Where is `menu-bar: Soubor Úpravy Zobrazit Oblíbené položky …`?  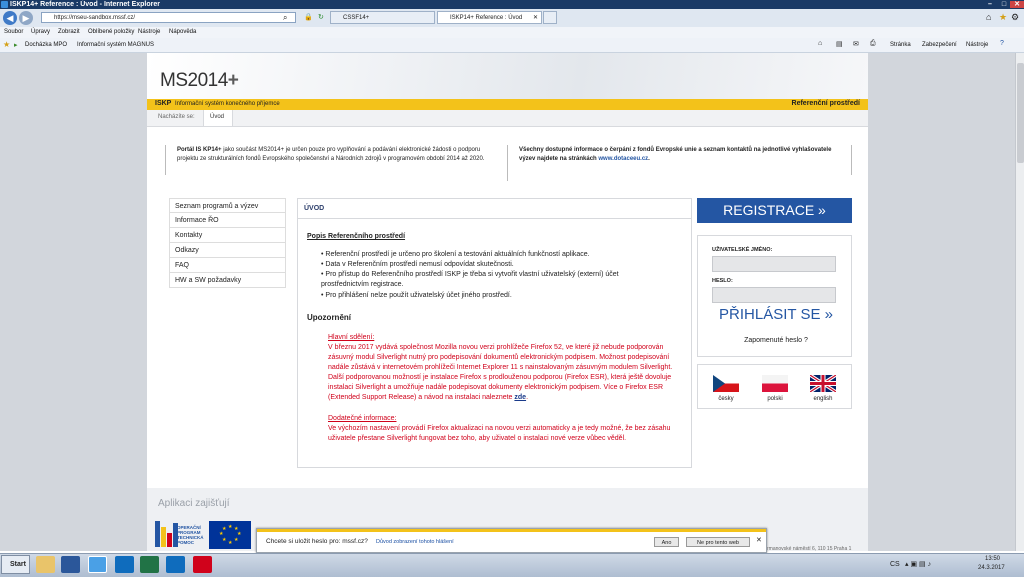
menu-bar: Soubor Úpravy Zobrazit Oblíbené položky … is located at coordinates (512, 32).